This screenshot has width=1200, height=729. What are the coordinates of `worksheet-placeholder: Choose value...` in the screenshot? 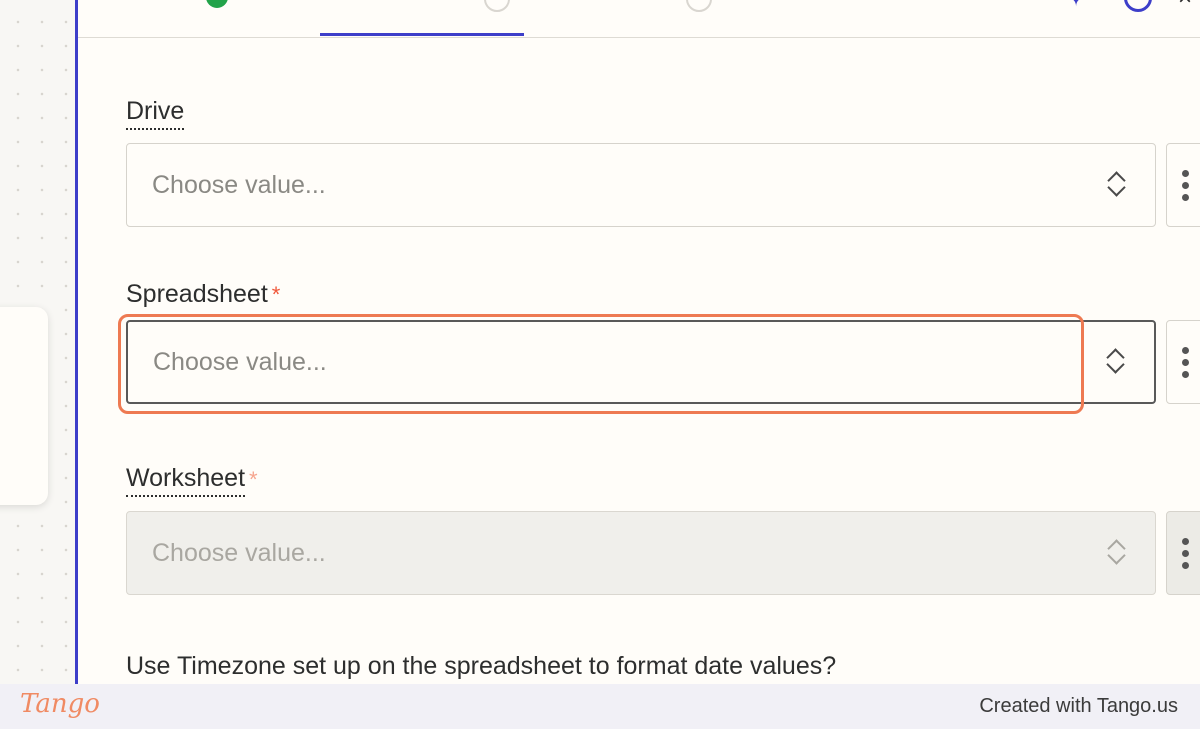 It's located at (239, 552).